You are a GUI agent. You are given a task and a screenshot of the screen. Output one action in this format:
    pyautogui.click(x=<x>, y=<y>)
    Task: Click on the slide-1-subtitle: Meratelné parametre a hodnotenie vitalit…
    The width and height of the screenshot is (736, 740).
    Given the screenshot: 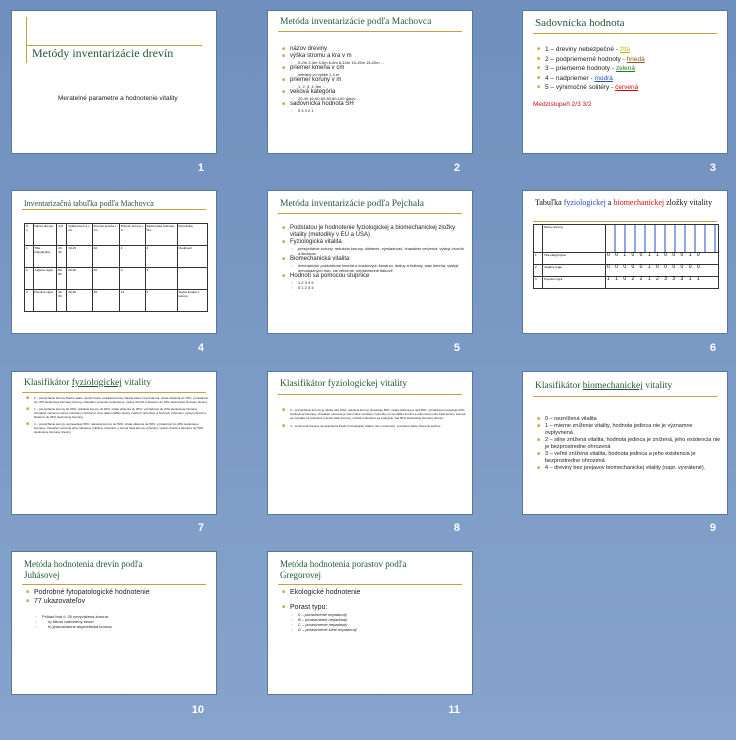 What is the action you would take?
    pyautogui.click(x=118, y=98)
    